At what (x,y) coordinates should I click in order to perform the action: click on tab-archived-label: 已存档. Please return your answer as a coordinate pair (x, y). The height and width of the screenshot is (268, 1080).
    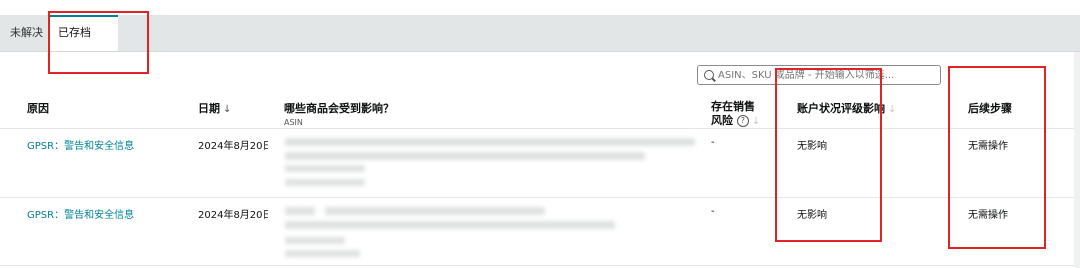
    Looking at the image, I should click on (74, 32).